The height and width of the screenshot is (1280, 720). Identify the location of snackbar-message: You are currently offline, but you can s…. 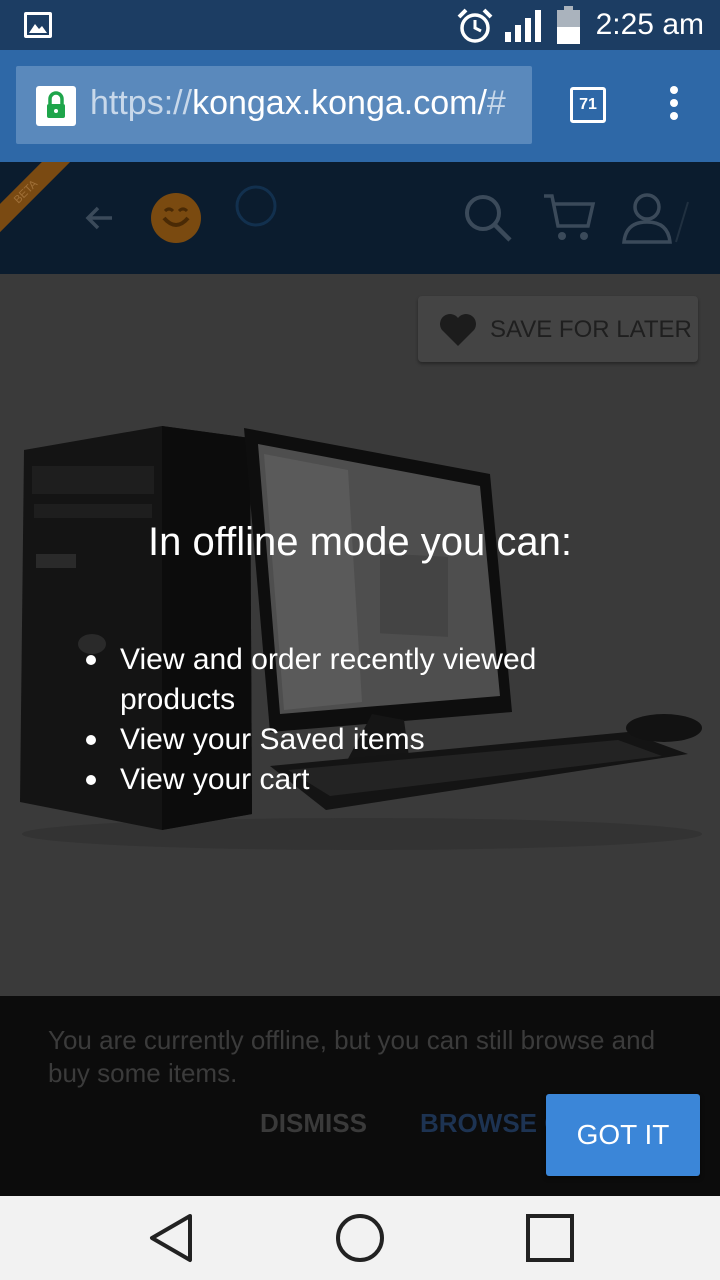
(352, 1056).